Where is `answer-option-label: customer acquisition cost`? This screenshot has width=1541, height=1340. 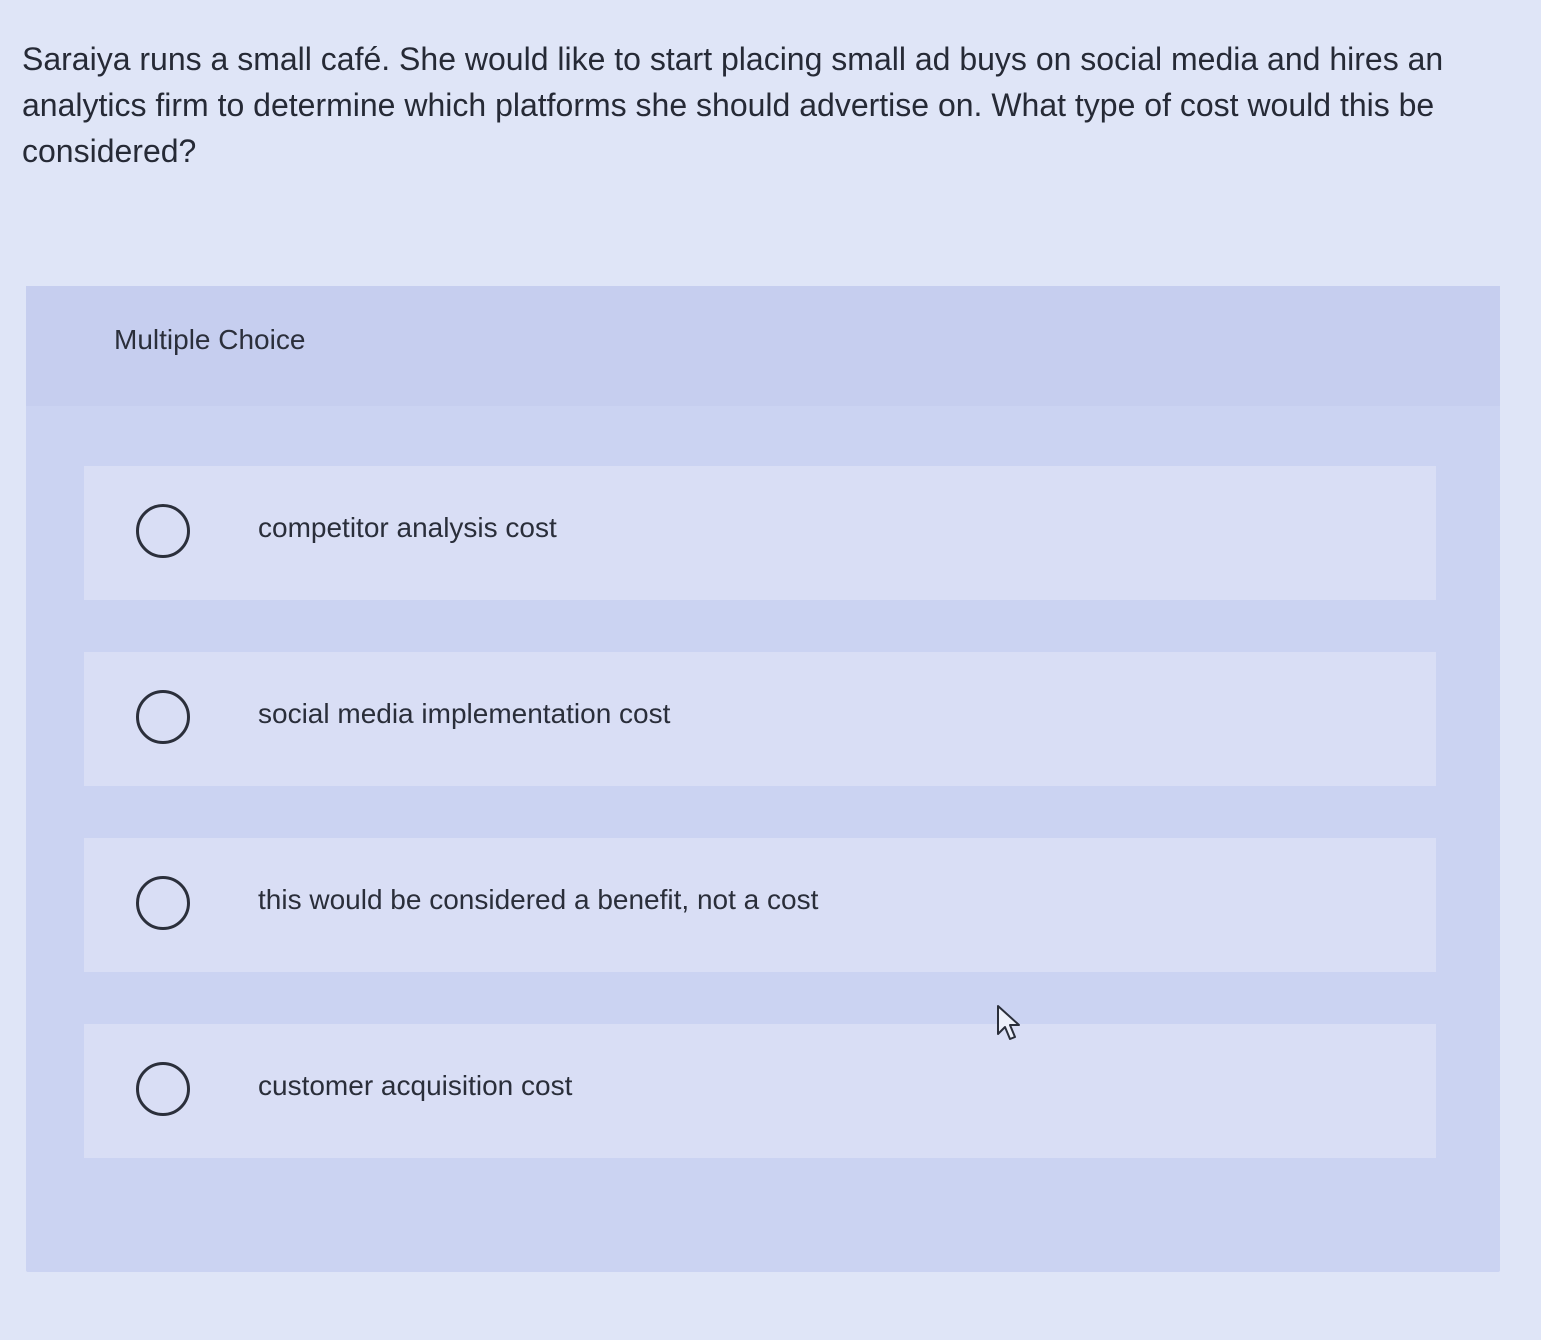
answer-option-label: customer acquisition cost is located at coordinates (415, 1085).